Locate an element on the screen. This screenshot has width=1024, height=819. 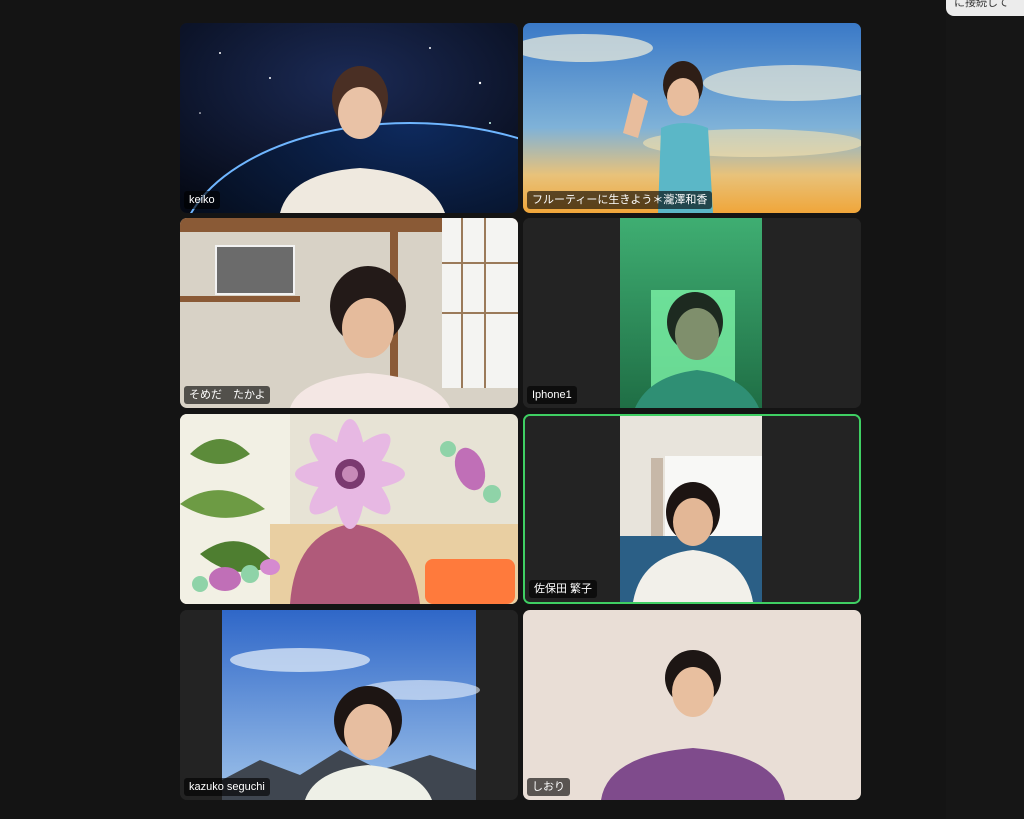
participant-tile-wakako: フルーティーに生きよう＊瀧澤和香 is located at coordinates (692, 118).